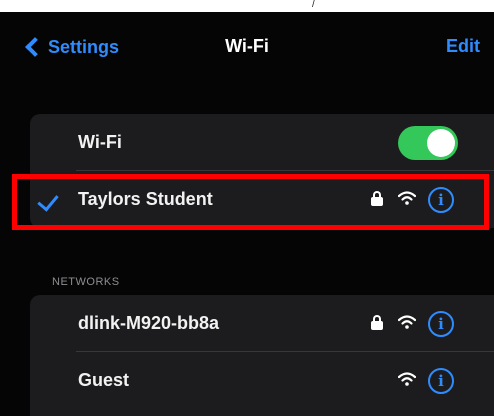 The height and width of the screenshot is (416, 494). What do you see at coordinates (35, 47) in the screenshot?
I see `chevron-left-icon` at bounding box center [35, 47].